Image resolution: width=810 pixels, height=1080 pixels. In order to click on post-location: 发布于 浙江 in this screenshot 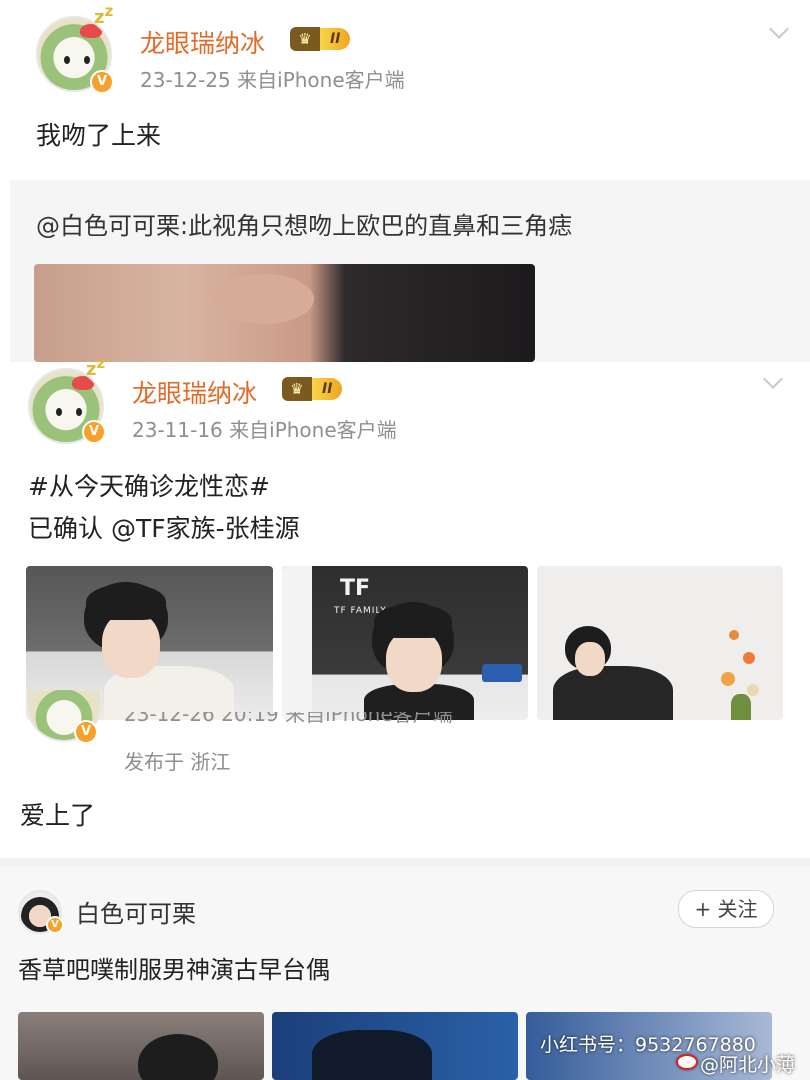, I will do `click(177, 762)`.